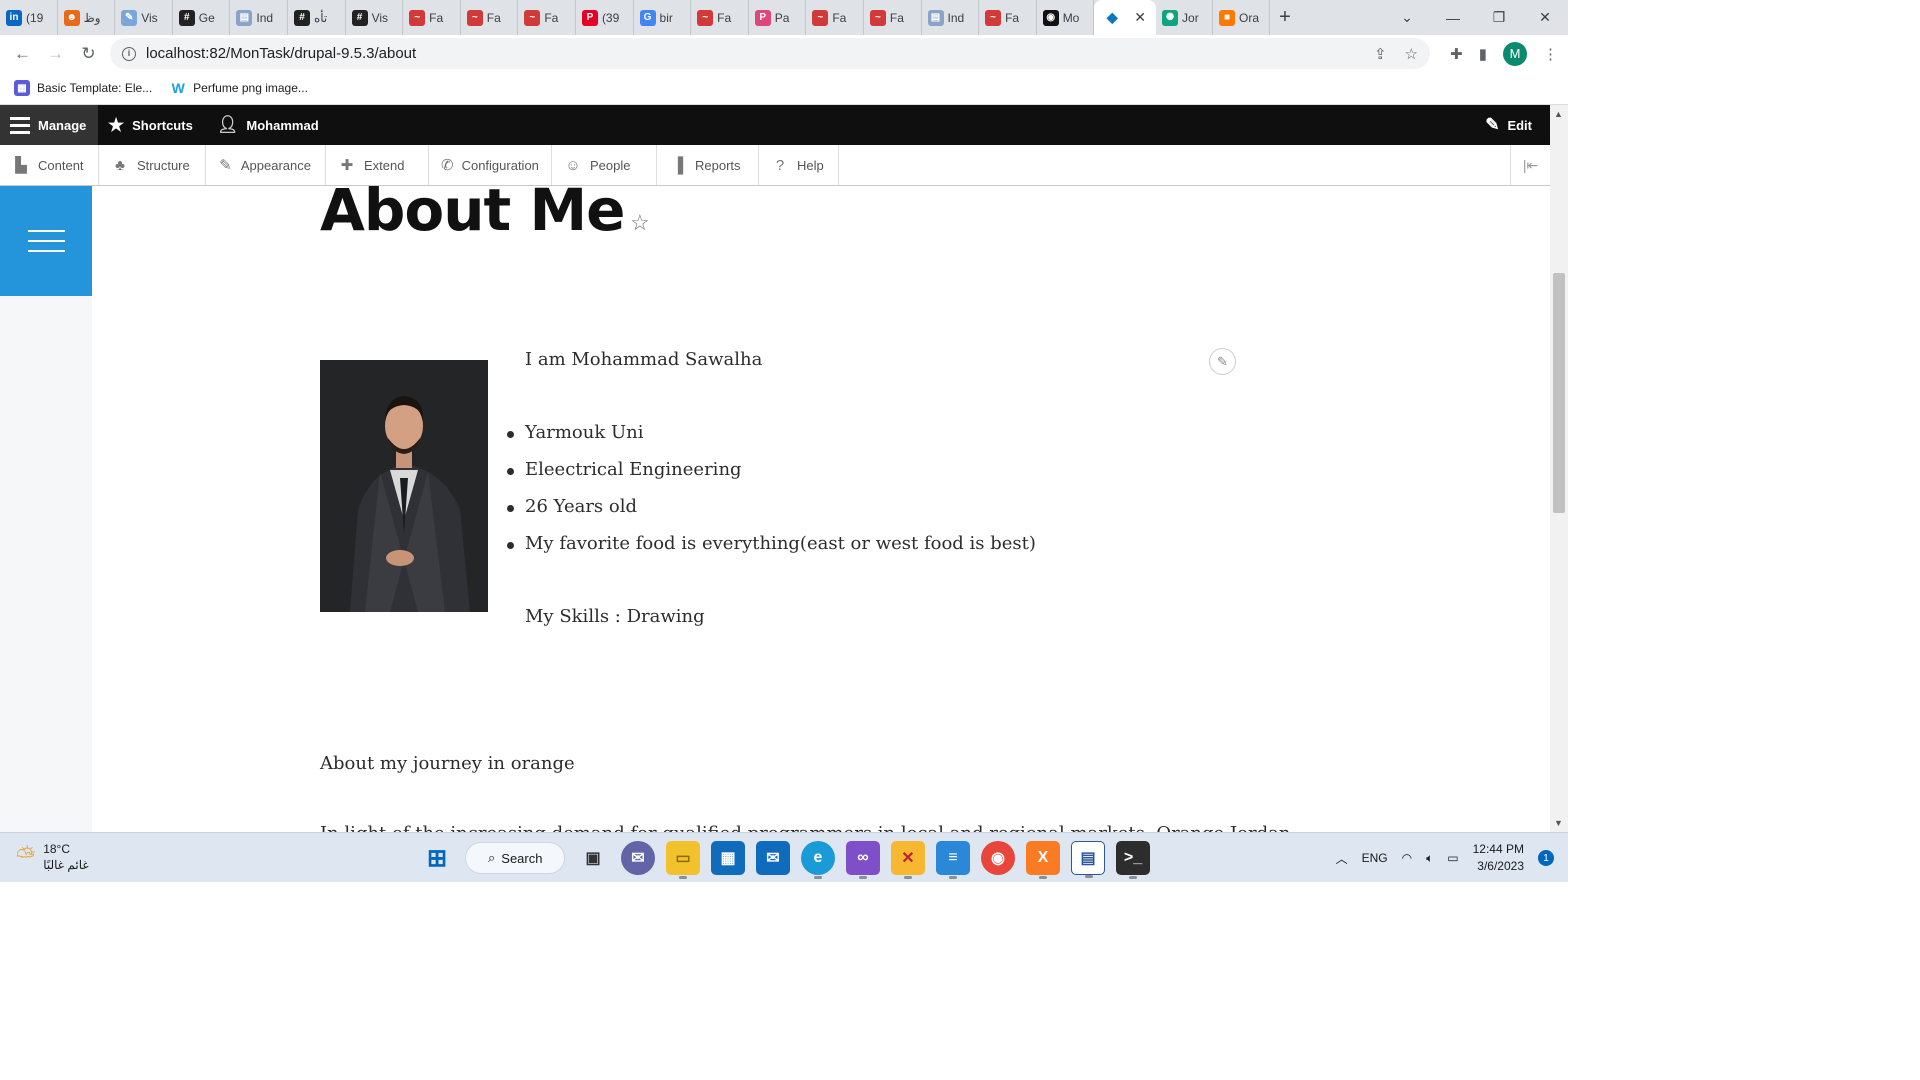  I want to click on language-indicator: ENG, so click(1375, 858).